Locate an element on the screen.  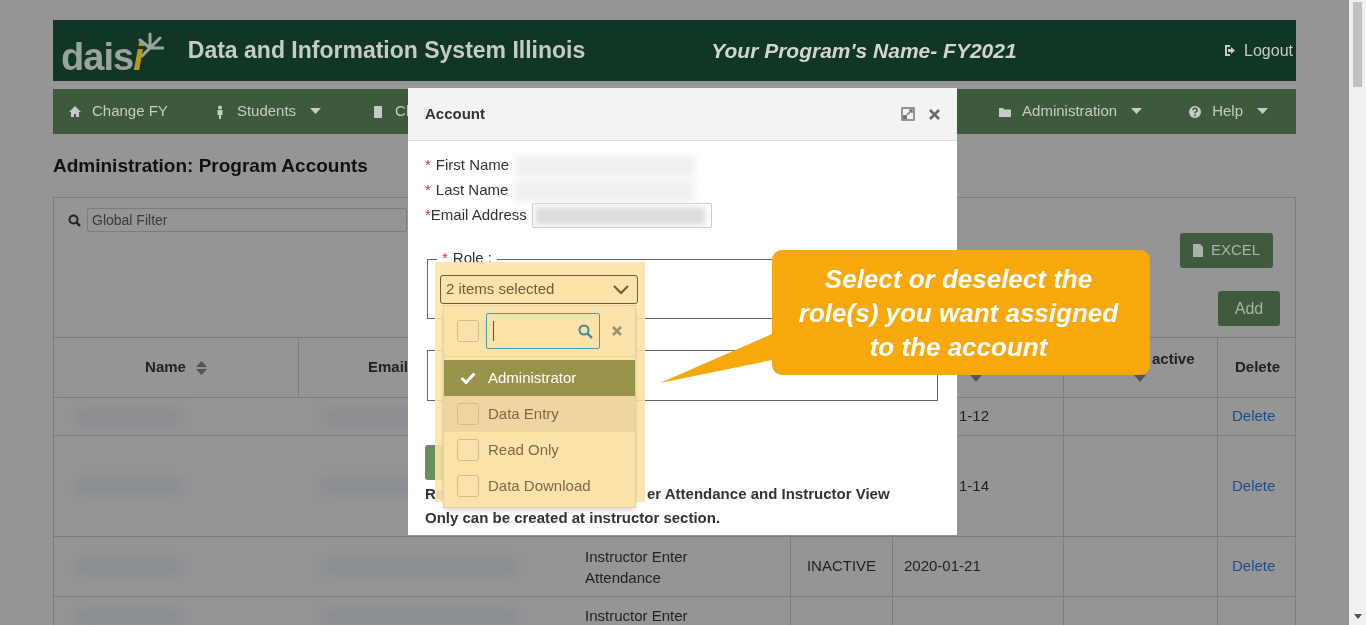
add-button: Add is located at coordinates (1249, 308).